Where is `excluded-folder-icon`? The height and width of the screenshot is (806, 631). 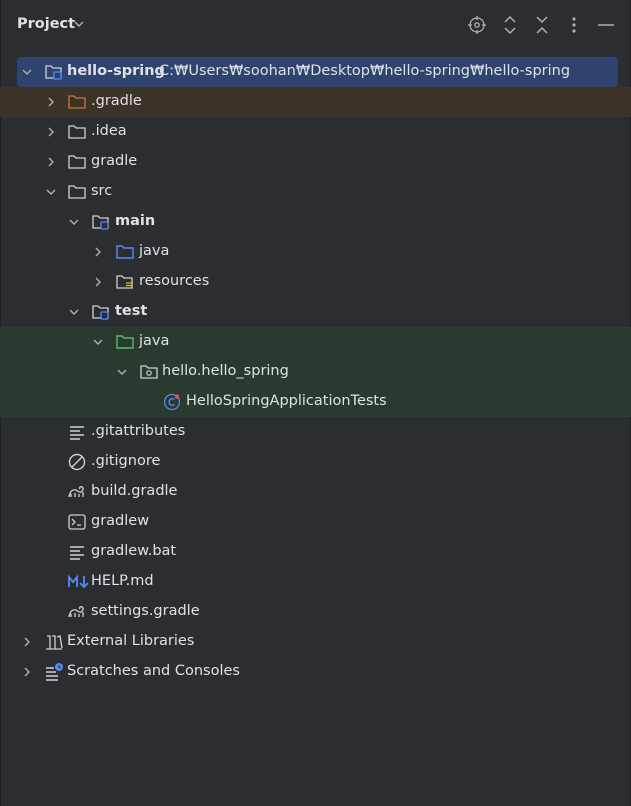 excluded-folder-icon is located at coordinates (77, 102).